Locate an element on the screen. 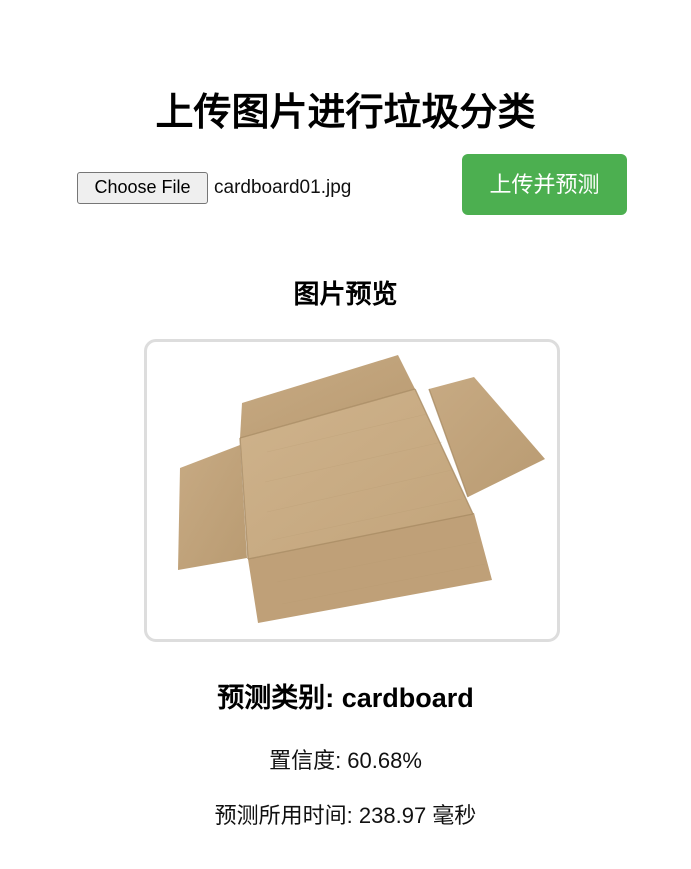 The width and height of the screenshot is (691, 869). cardboard-left-flap is located at coordinates (212, 507).